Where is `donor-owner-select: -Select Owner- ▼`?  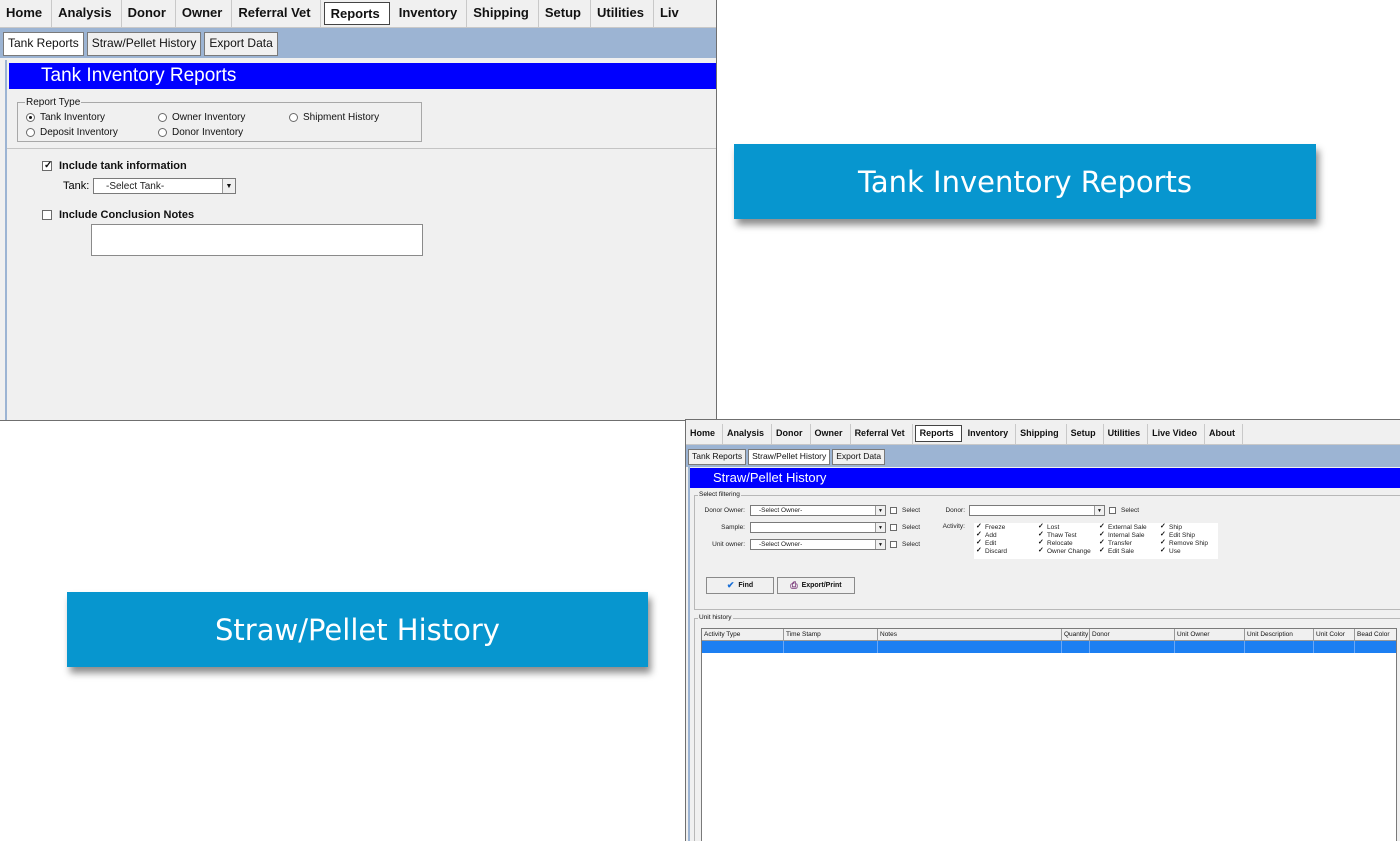
donor-owner-select: -Select Owner- ▼ is located at coordinates (818, 510).